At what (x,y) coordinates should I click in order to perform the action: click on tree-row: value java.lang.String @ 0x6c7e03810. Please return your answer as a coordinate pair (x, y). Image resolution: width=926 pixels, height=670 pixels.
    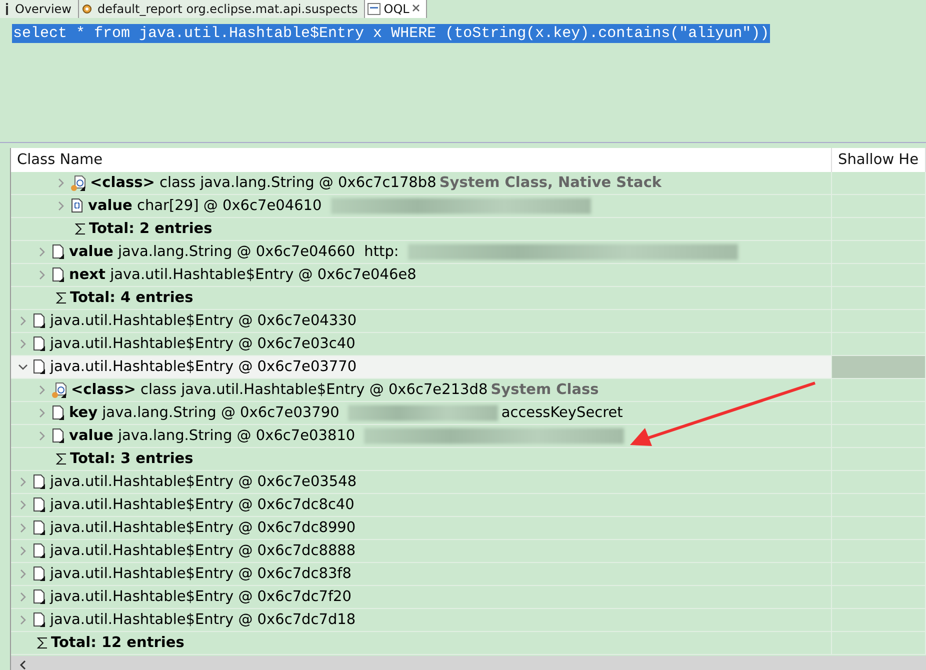
    Looking at the image, I should click on (468, 436).